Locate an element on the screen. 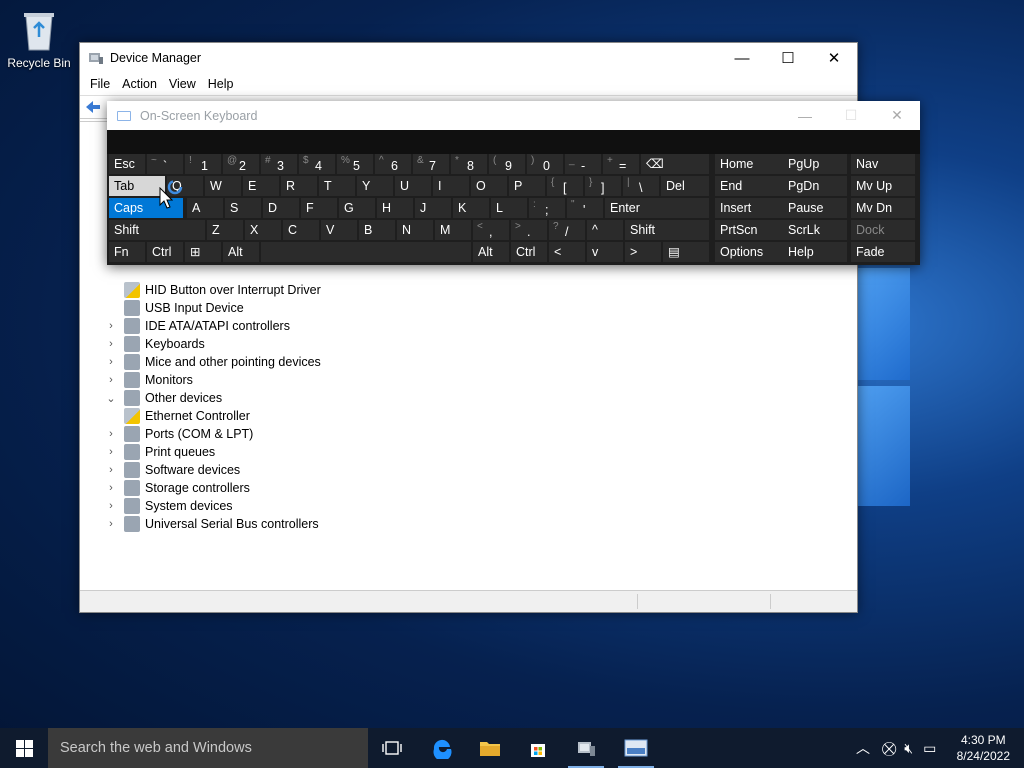 This screenshot has width=1024, height=768. tree-item: › Storage controllers is located at coordinates (177, 488).